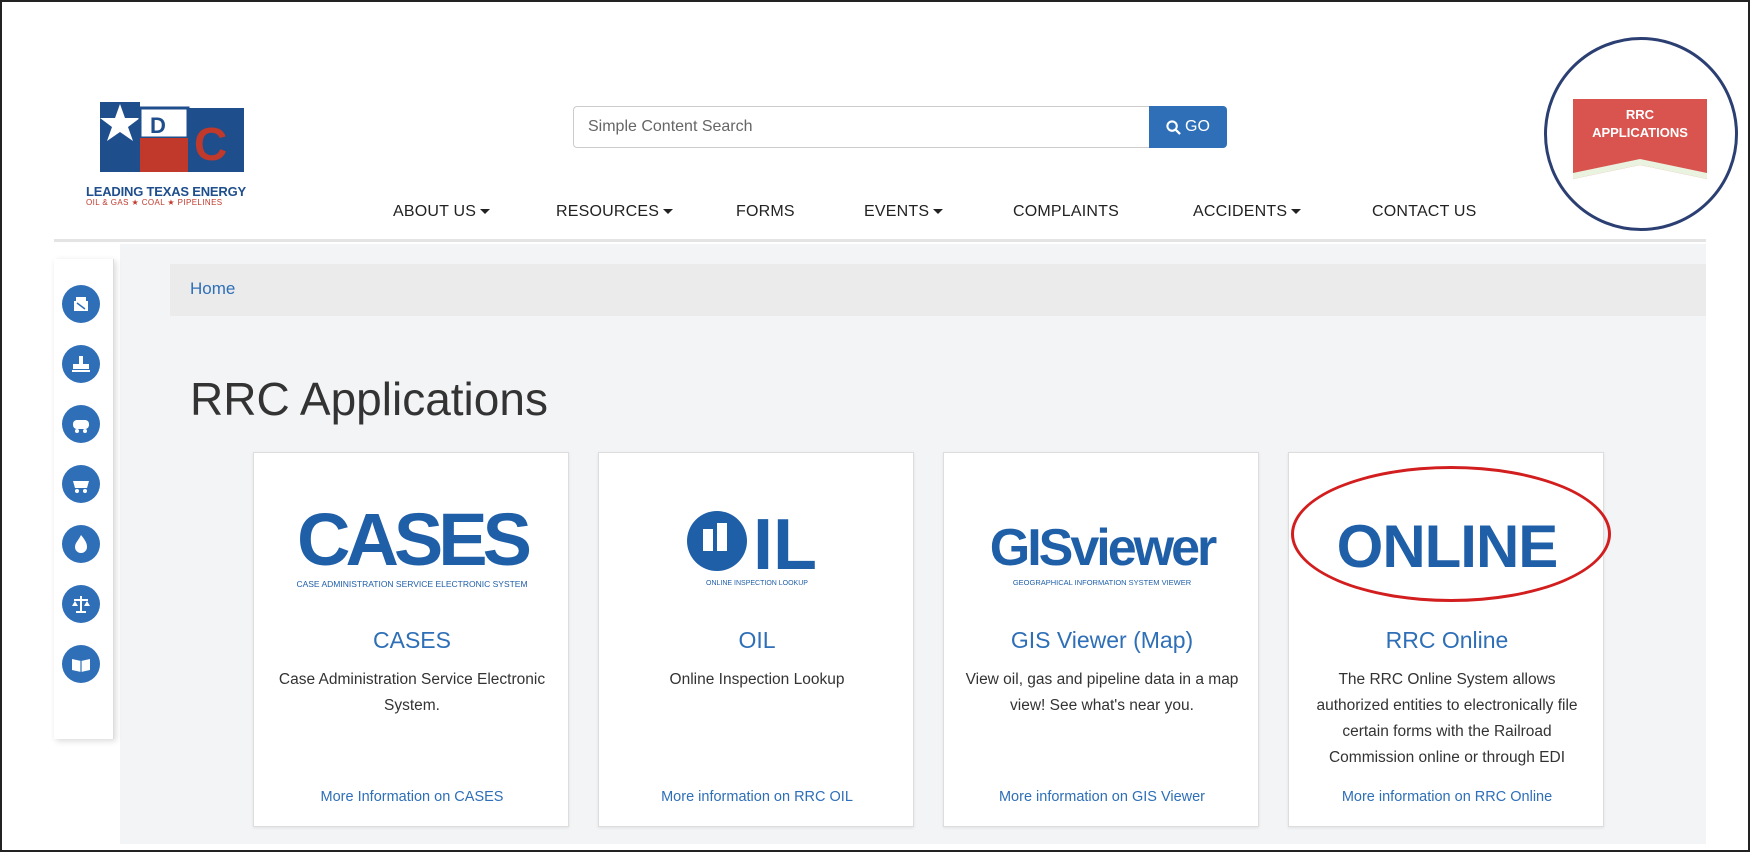 The width and height of the screenshot is (1750, 852). What do you see at coordinates (154, 202) in the screenshot?
I see `logo-subtitle: OIL & GAS ★ COAL ★ PIPELINES` at bounding box center [154, 202].